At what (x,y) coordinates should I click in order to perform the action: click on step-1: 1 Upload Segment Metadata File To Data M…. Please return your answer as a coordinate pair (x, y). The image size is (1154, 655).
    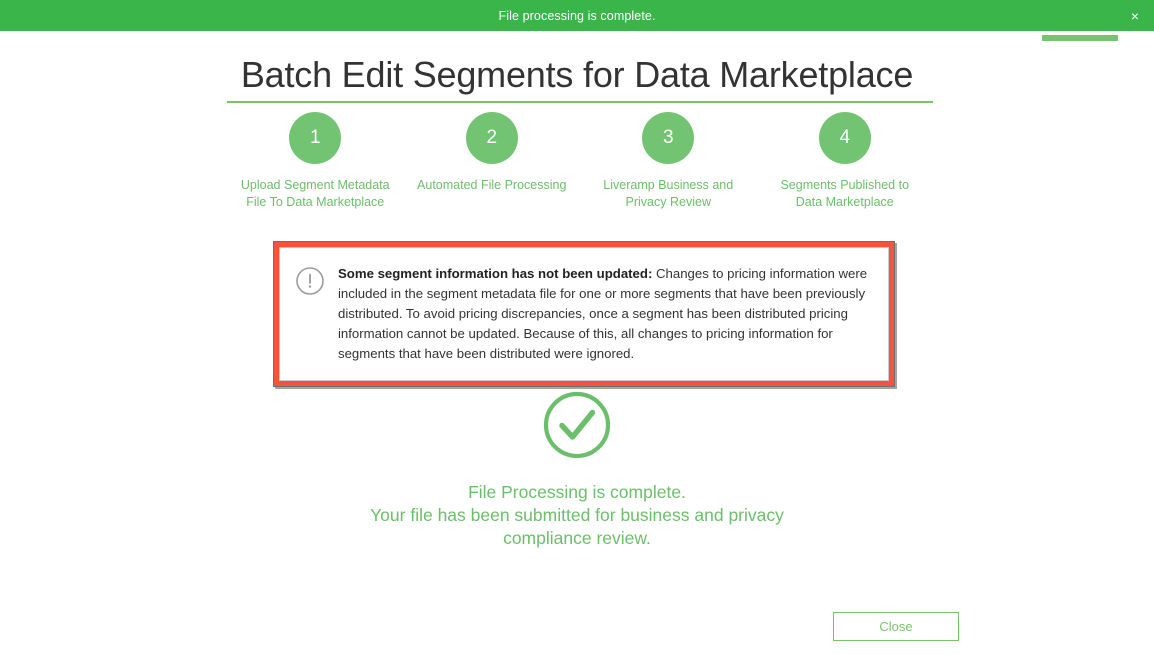
    Looking at the image, I should click on (315, 161).